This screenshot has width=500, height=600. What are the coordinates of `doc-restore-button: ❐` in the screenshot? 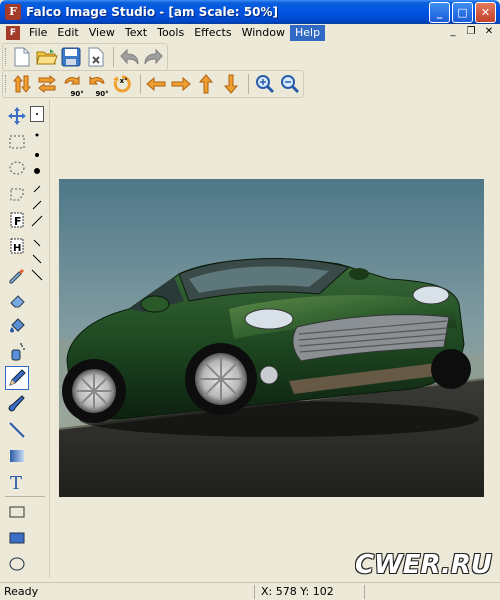 It's located at (471, 32).